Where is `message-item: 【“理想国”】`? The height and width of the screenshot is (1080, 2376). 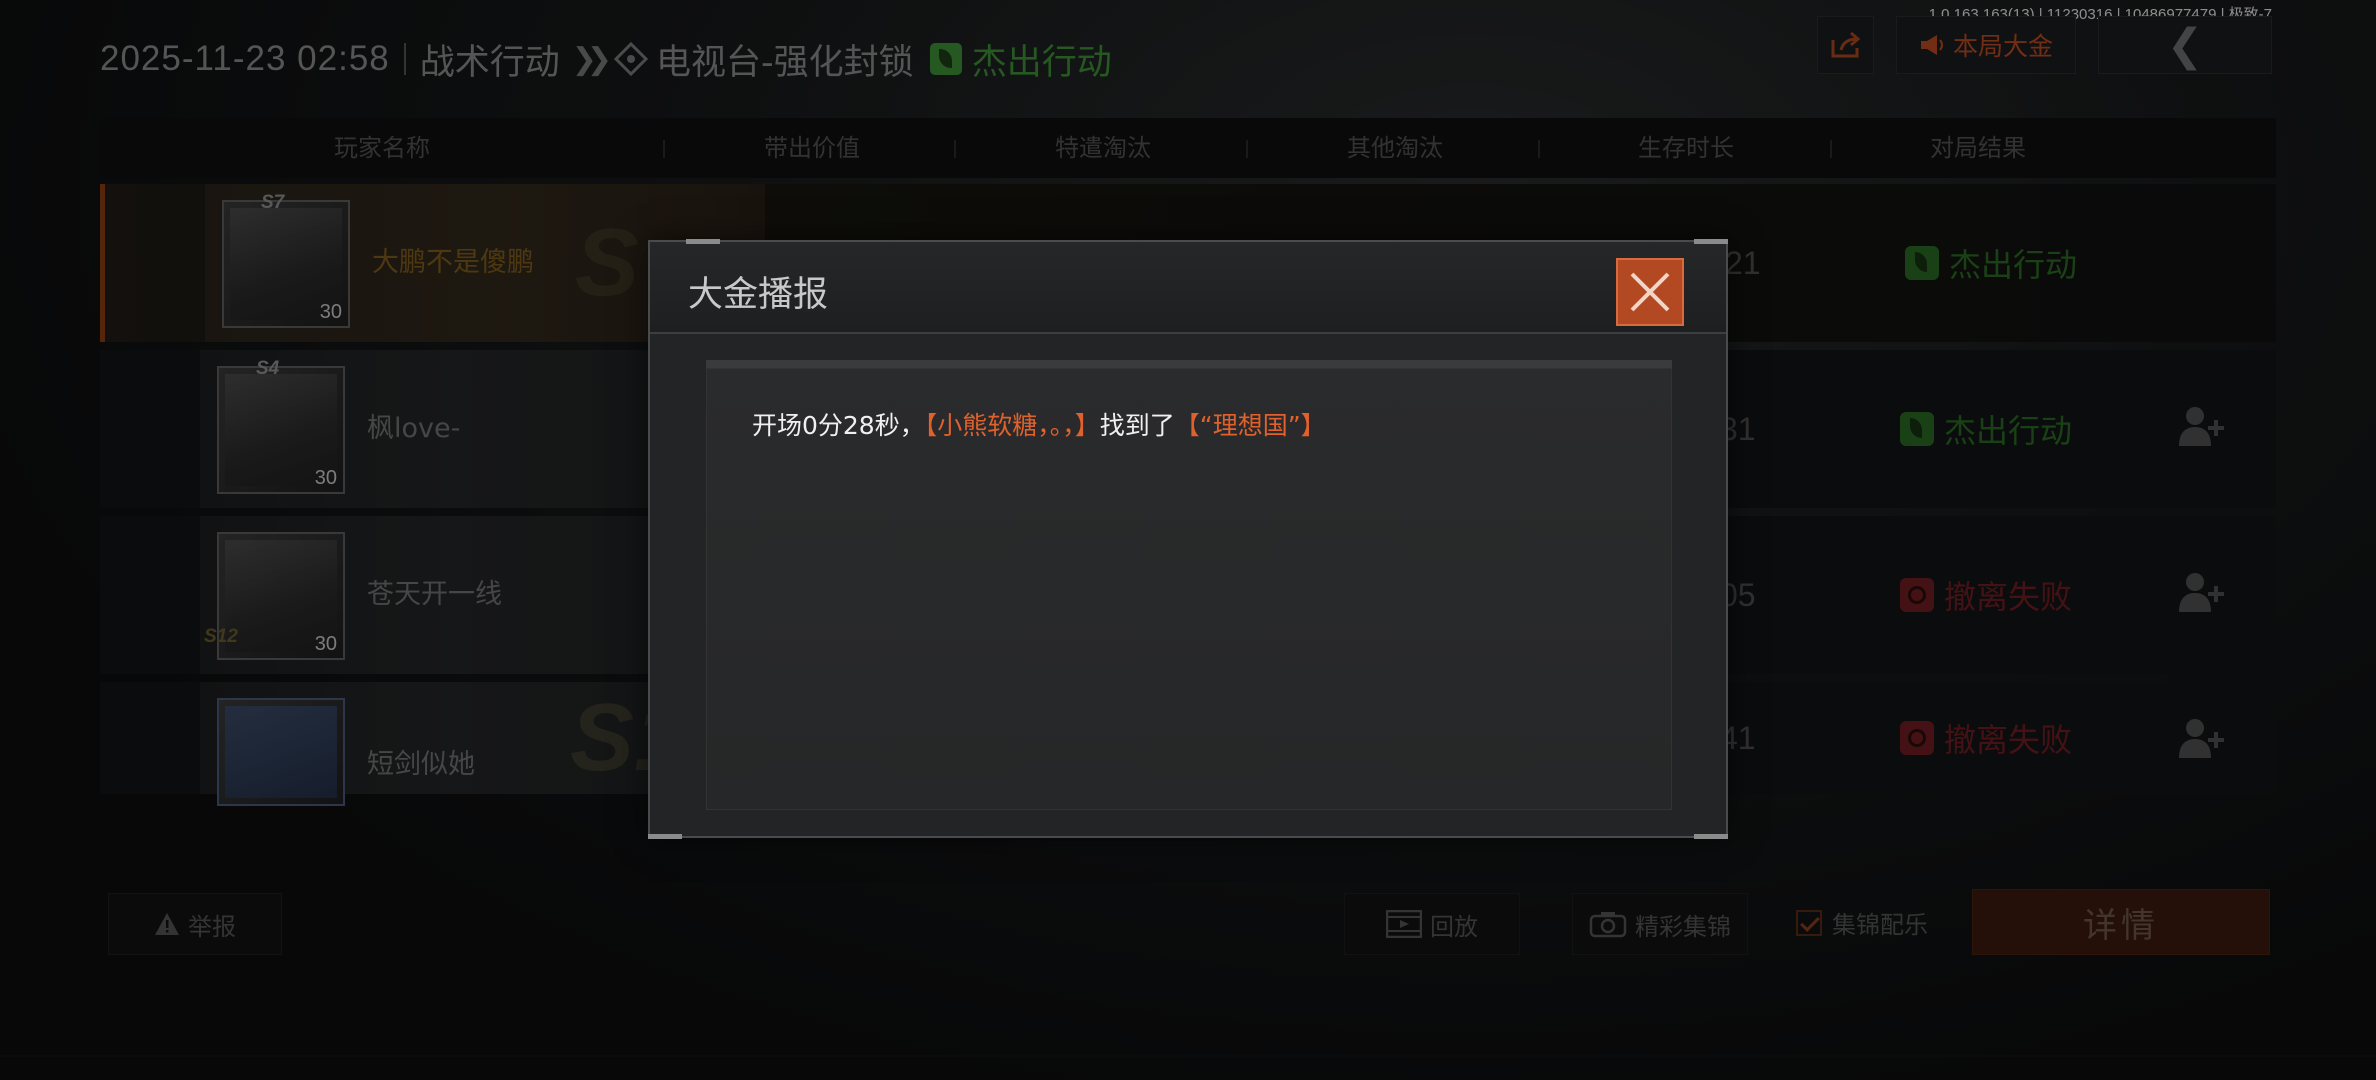
message-item: 【“理想国”】 is located at coordinates (1250, 425).